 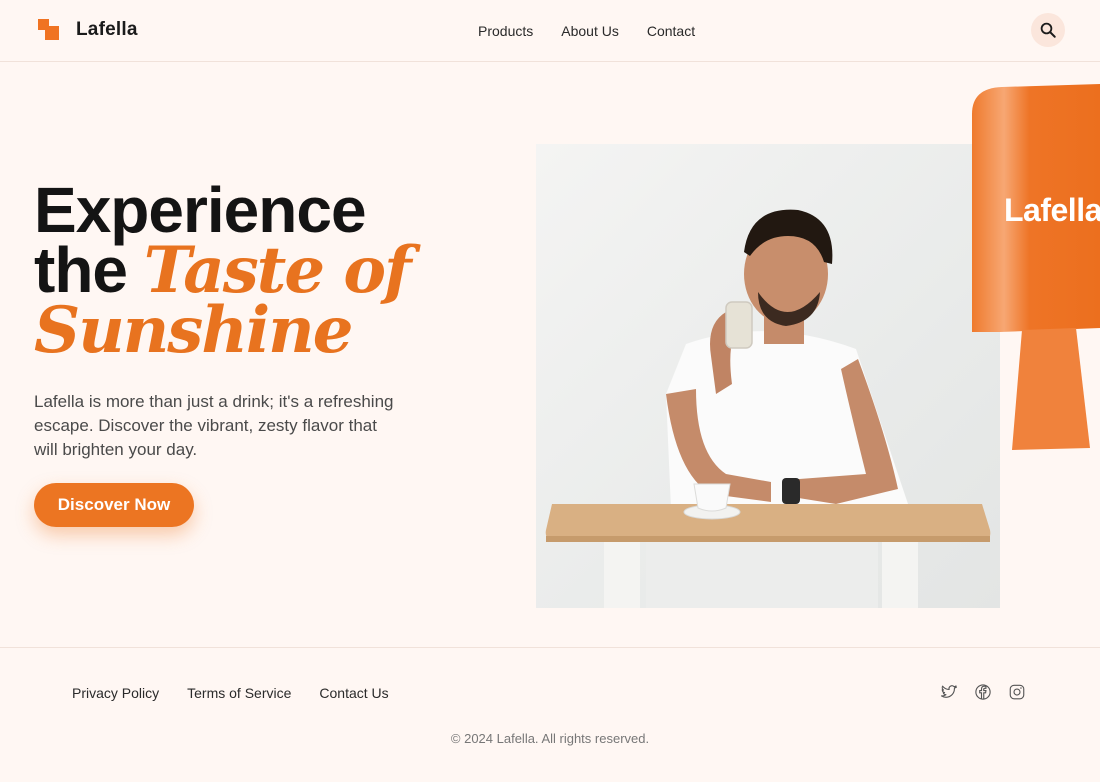 I want to click on footer-terms-of-service: Terms of Service, so click(x=239, y=693).